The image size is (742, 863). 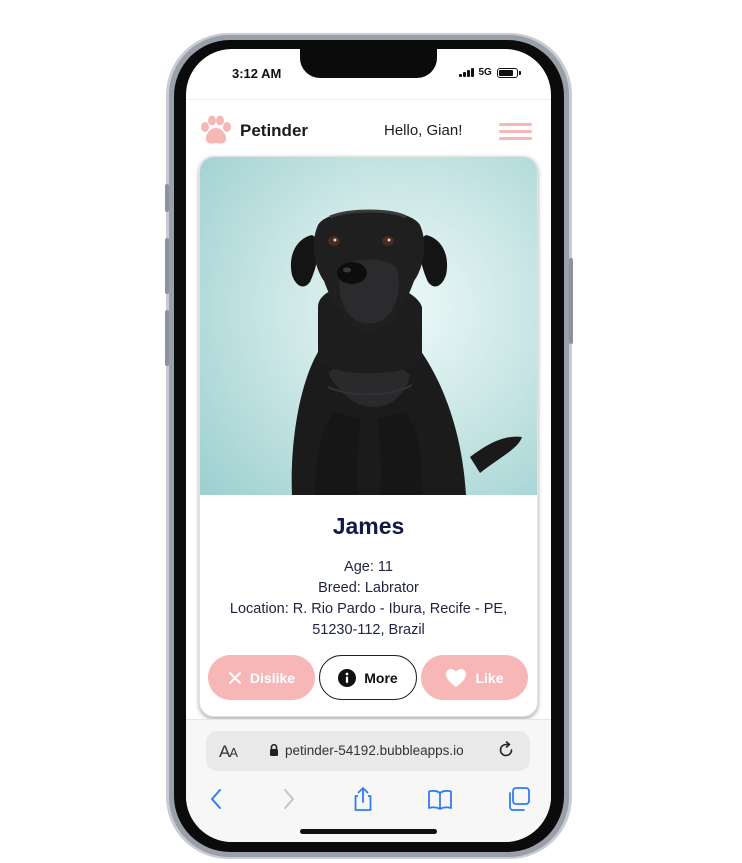 What do you see at coordinates (489, 677) in the screenshot?
I see `like-label: Like` at bounding box center [489, 677].